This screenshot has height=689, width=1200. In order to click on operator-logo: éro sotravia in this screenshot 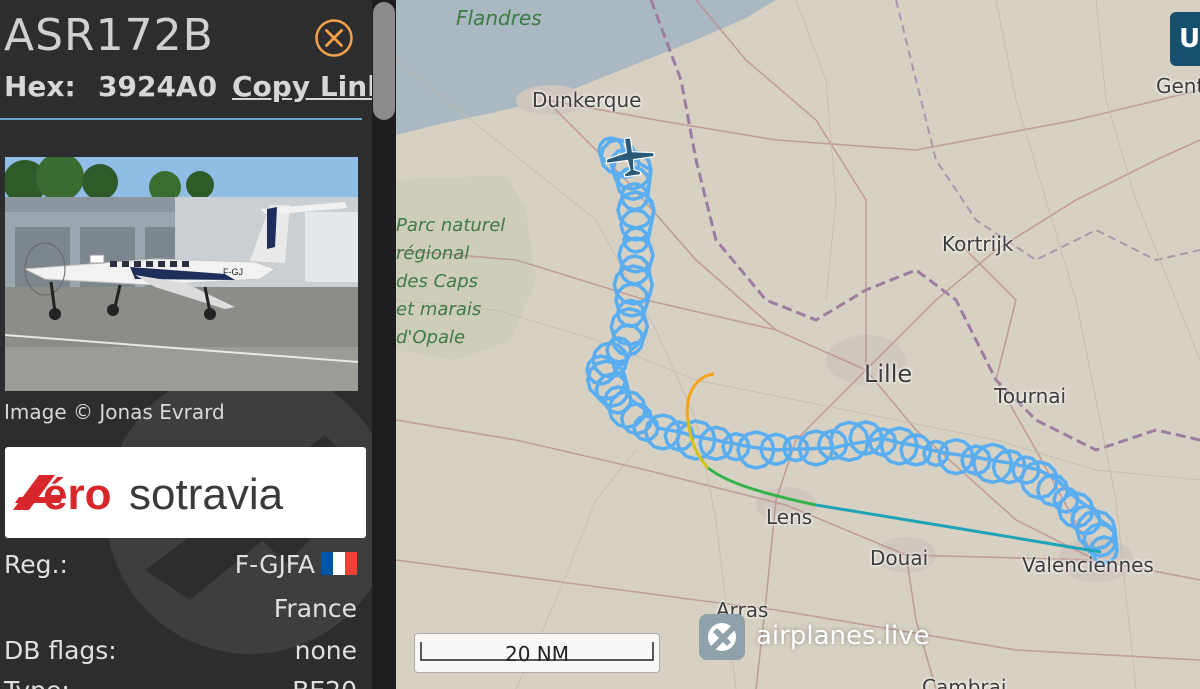, I will do `click(185, 492)`.